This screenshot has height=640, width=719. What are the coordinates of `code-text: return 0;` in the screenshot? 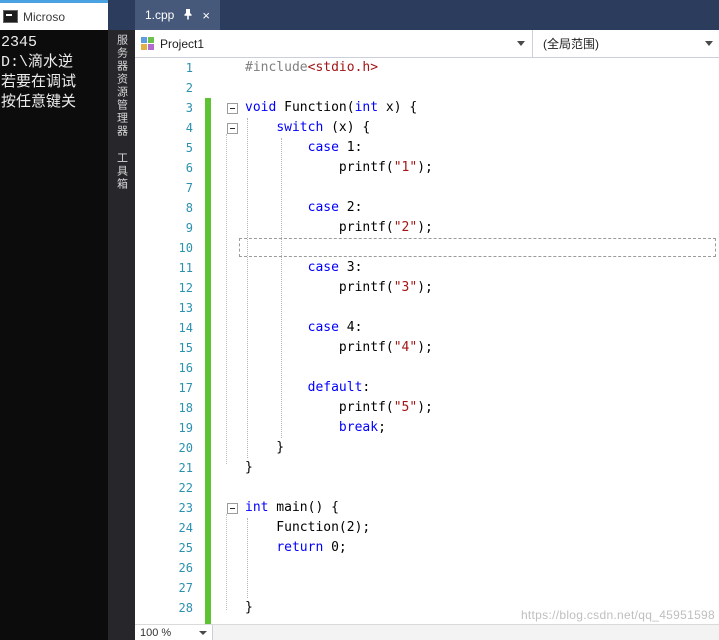 It's located at (311, 547).